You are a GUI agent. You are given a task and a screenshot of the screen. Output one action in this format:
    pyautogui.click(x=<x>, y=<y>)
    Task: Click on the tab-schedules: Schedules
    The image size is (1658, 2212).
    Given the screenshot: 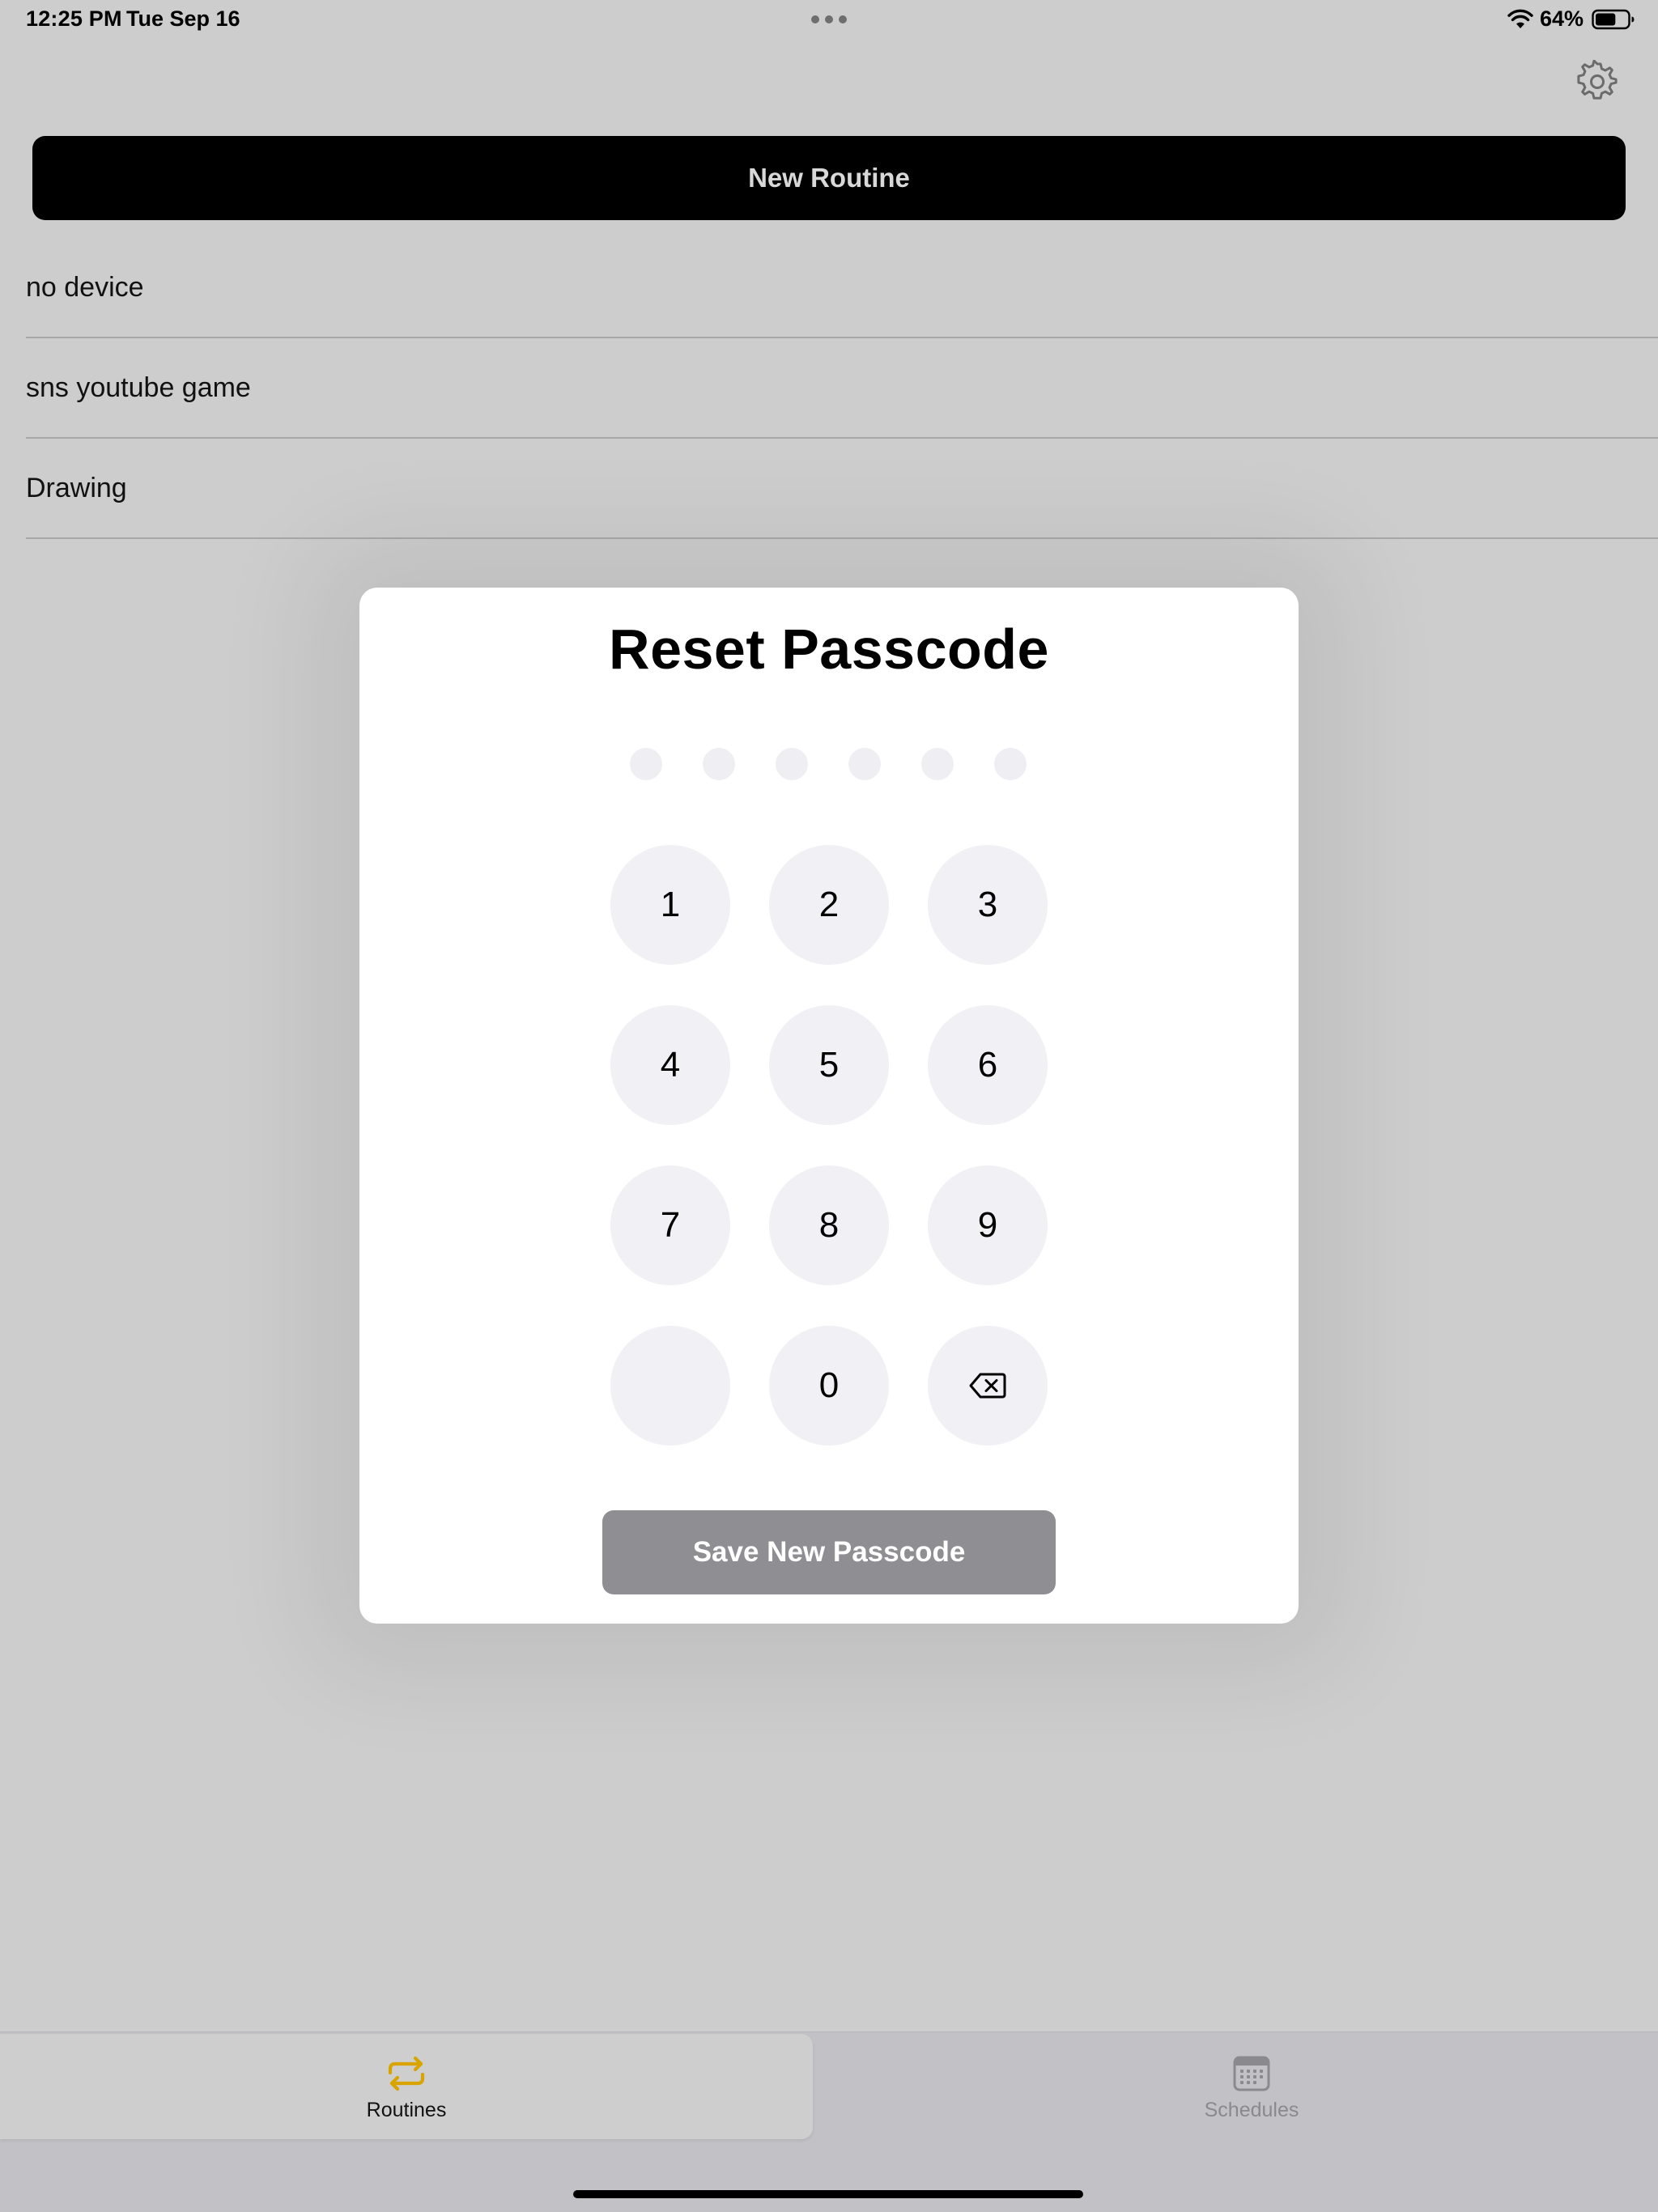 What is the action you would take?
    pyautogui.click(x=1251, y=2086)
    